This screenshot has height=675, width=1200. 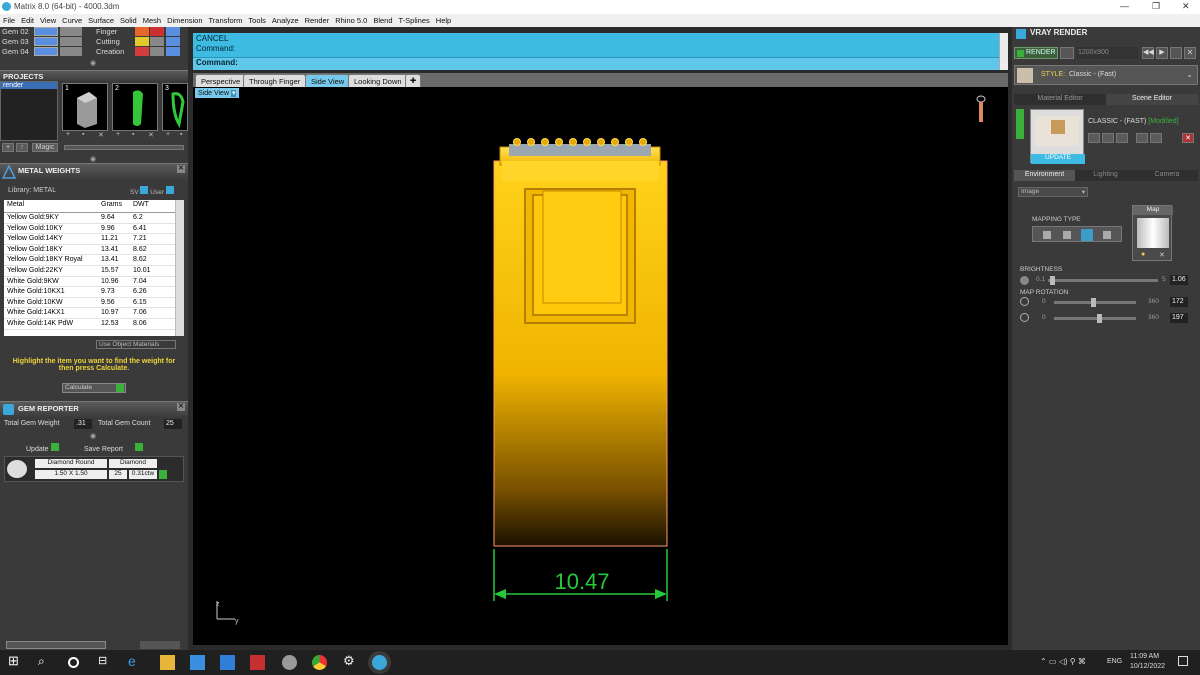 I want to click on add-tab-icon: ✚, so click(x=413, y=80).